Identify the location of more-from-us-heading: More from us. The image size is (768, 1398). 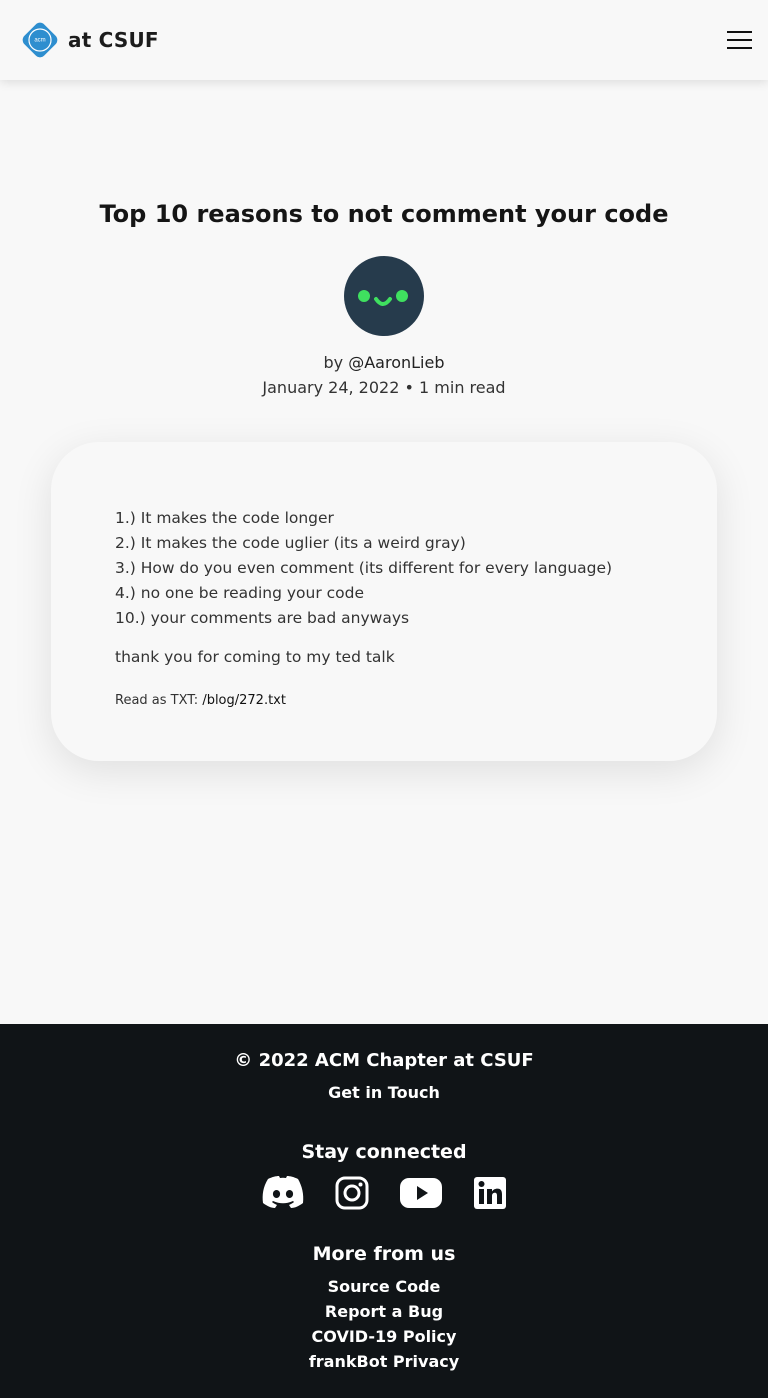
(384, 1254).